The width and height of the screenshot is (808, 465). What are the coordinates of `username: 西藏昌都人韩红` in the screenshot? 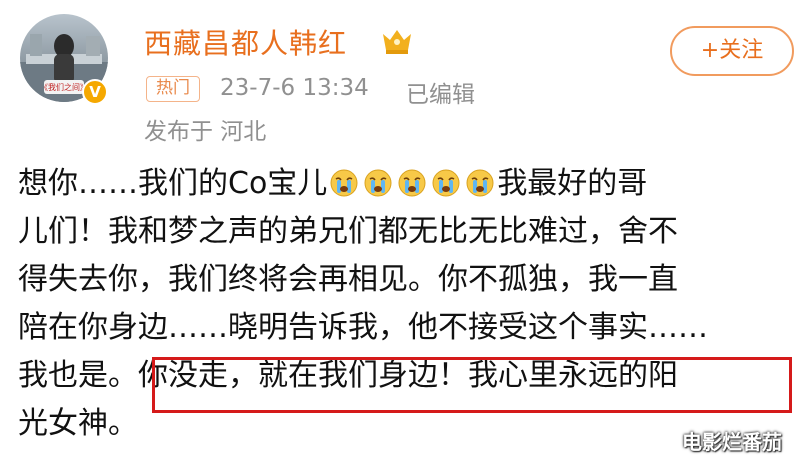 It's located at (245, 42).